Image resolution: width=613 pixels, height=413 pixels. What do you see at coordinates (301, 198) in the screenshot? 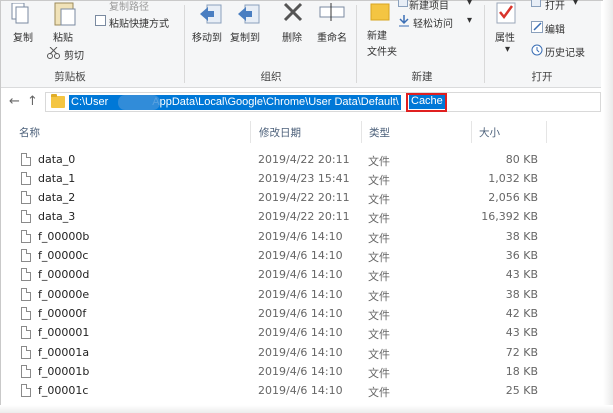
I see `list-item: data_2 2019/4/22 20:11 文件 2,056 KB` at bounding box center [301, 198].